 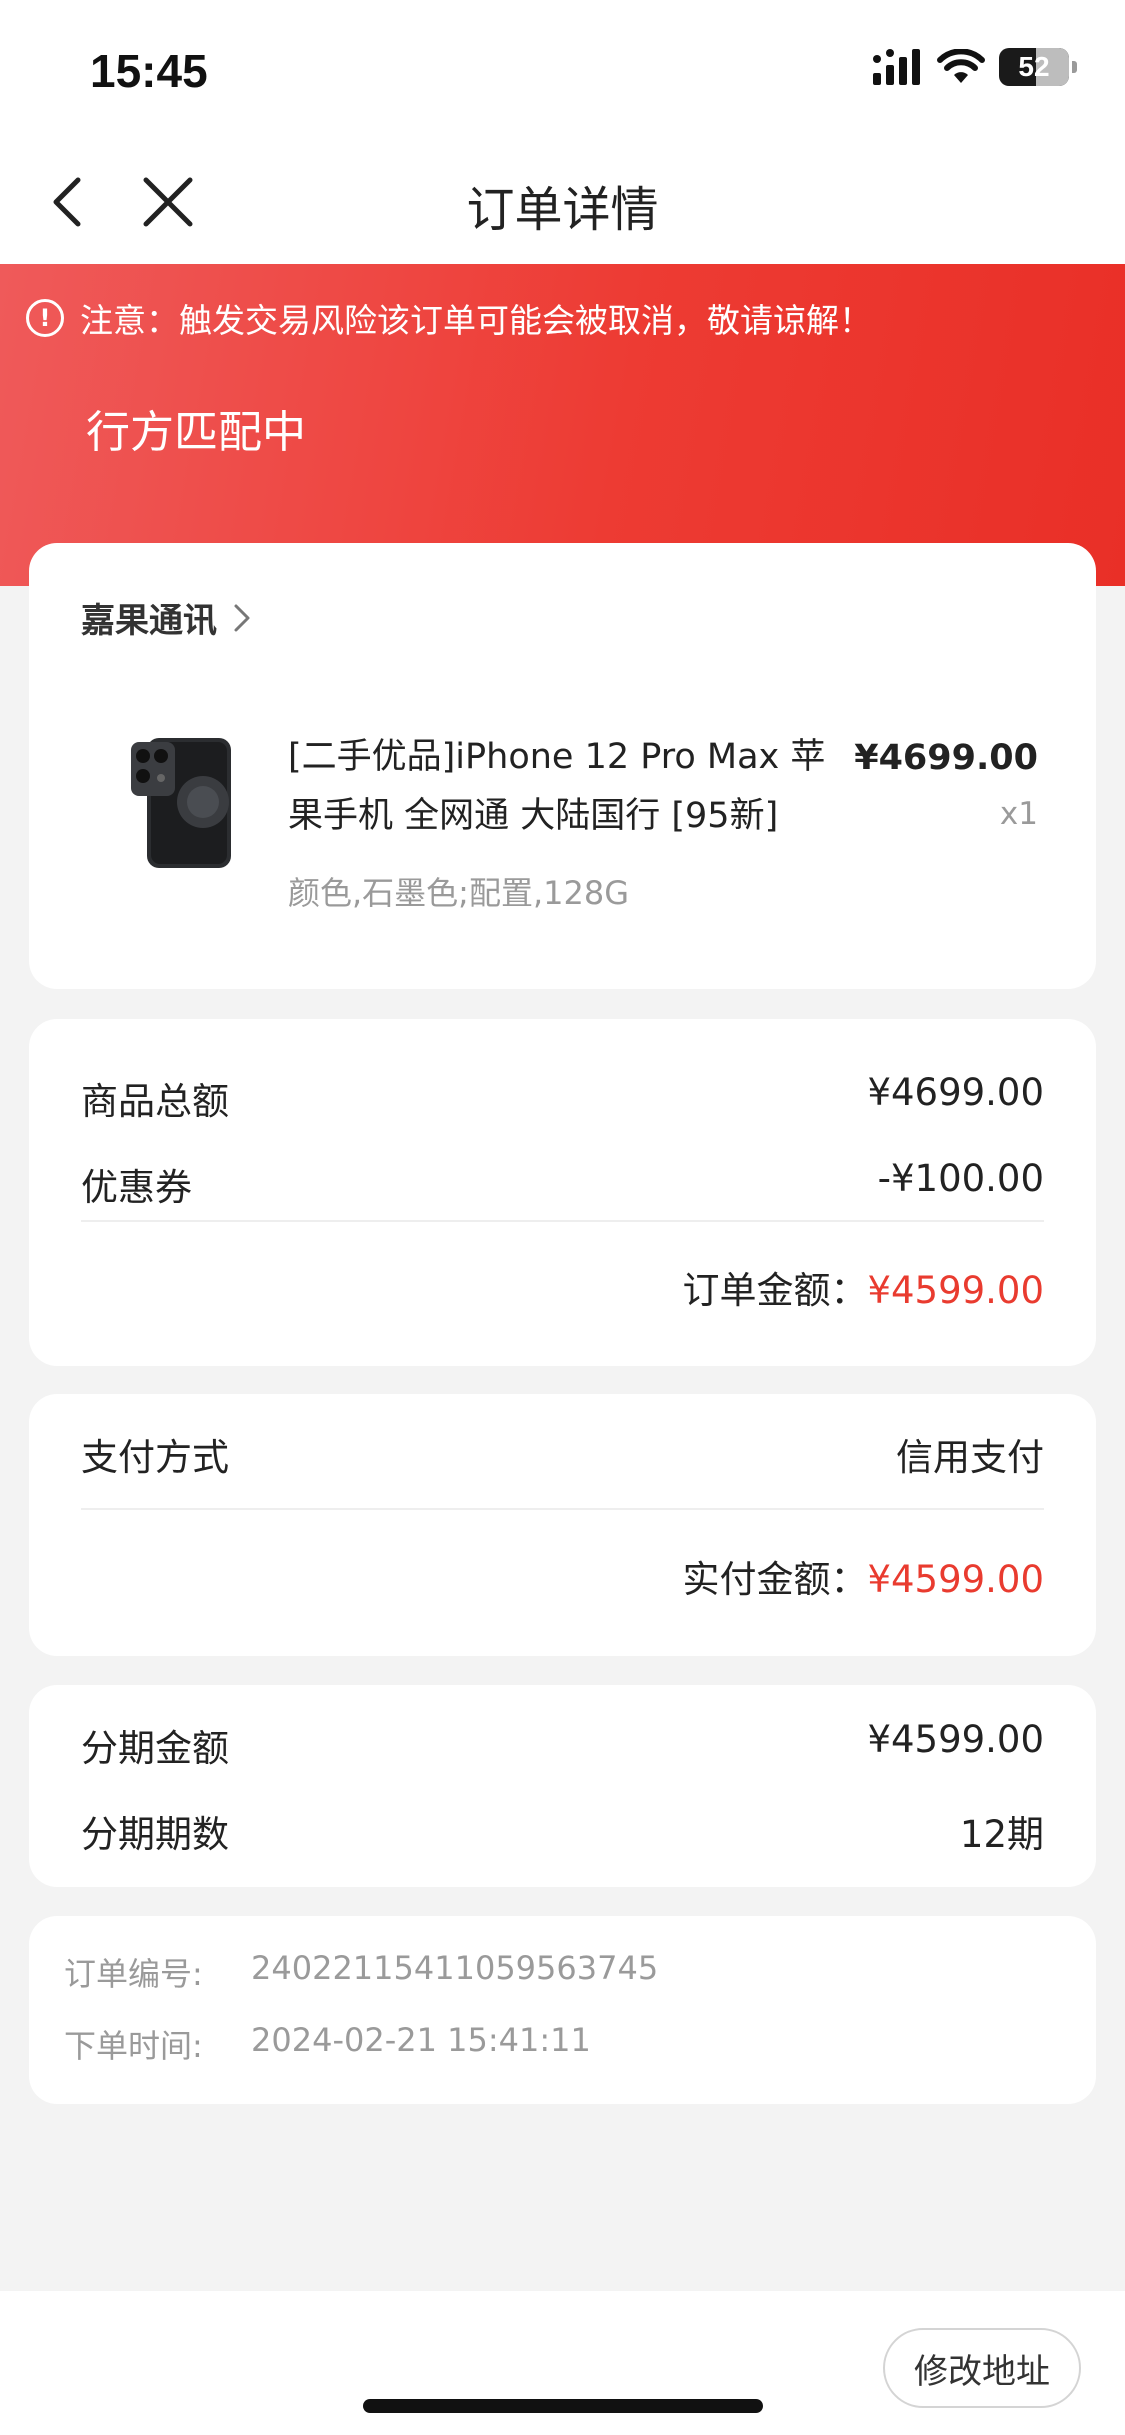 I want to click on paid-amount: 实付金额：¥4599.00, so click(x=863, y=1576).